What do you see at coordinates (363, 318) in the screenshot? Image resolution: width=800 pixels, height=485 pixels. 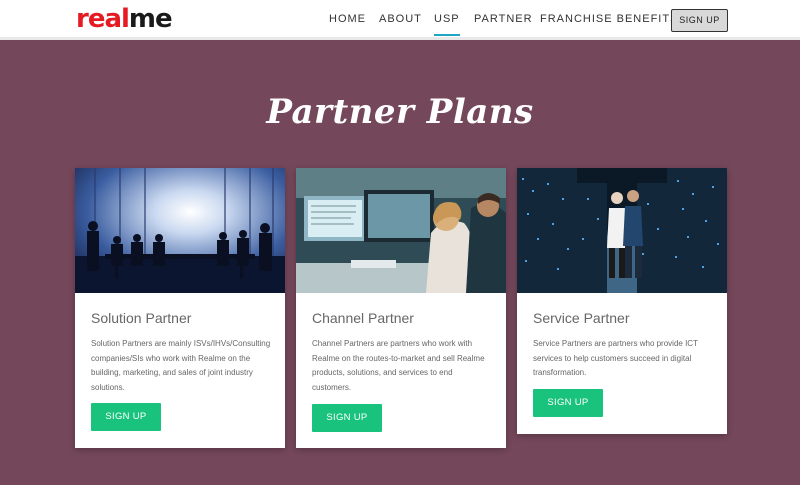 I see `card-title: Channel Partner` at bounding box center [363, 318].